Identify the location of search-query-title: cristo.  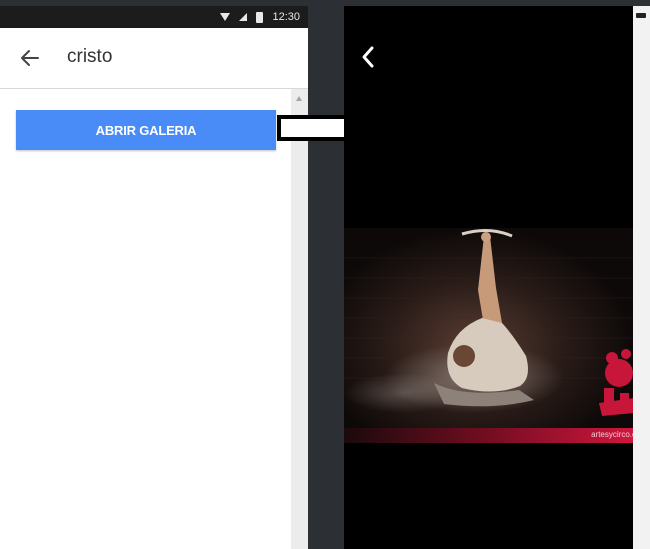
(90, 56).